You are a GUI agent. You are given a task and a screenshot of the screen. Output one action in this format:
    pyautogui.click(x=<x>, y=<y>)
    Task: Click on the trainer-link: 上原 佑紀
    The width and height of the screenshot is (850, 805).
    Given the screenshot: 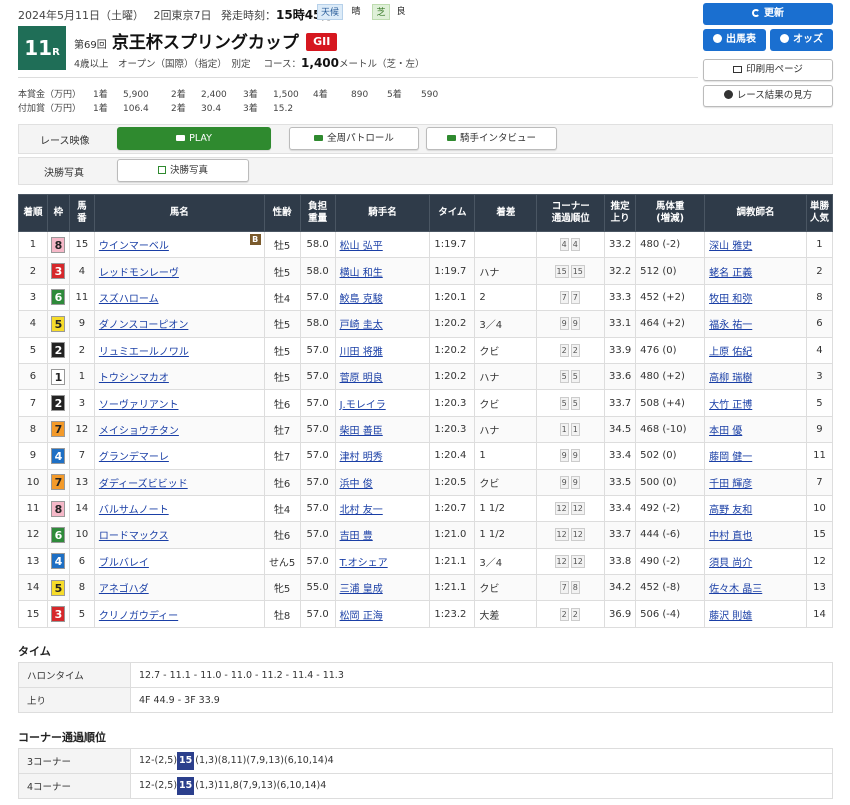 What is the action you would take?
    pyautogui.click(x=730, y=352)
    